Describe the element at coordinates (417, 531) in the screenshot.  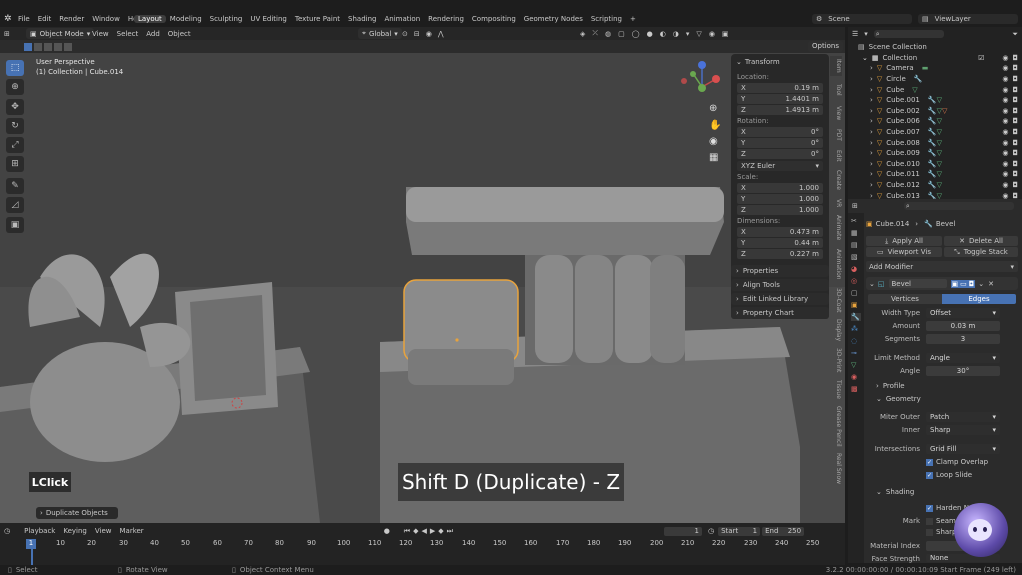
I see `prev-keyframe-icon: ◆` at that location.